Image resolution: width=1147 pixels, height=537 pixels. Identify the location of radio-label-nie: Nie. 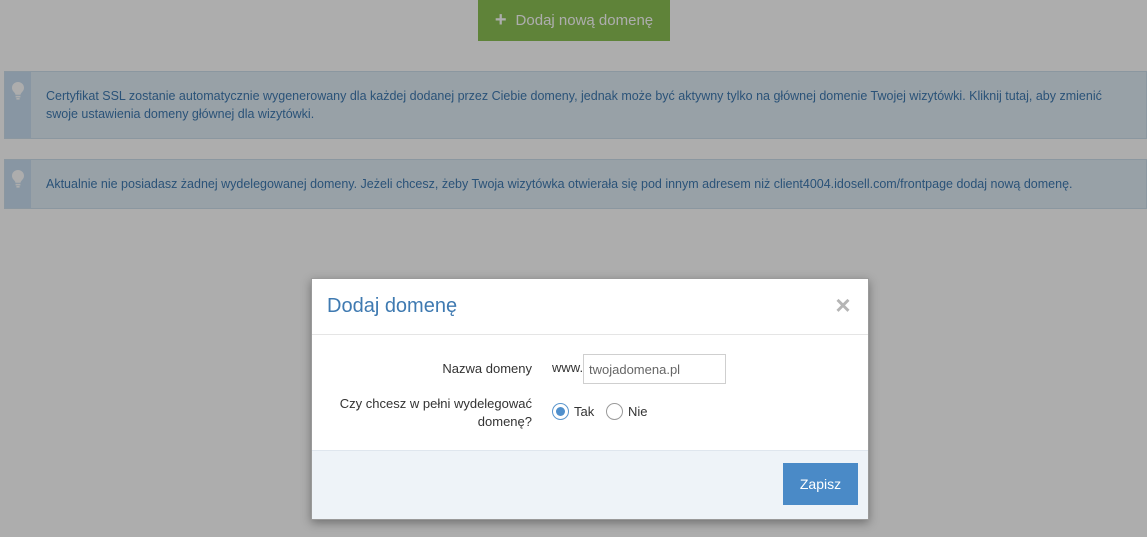
(638, 411).